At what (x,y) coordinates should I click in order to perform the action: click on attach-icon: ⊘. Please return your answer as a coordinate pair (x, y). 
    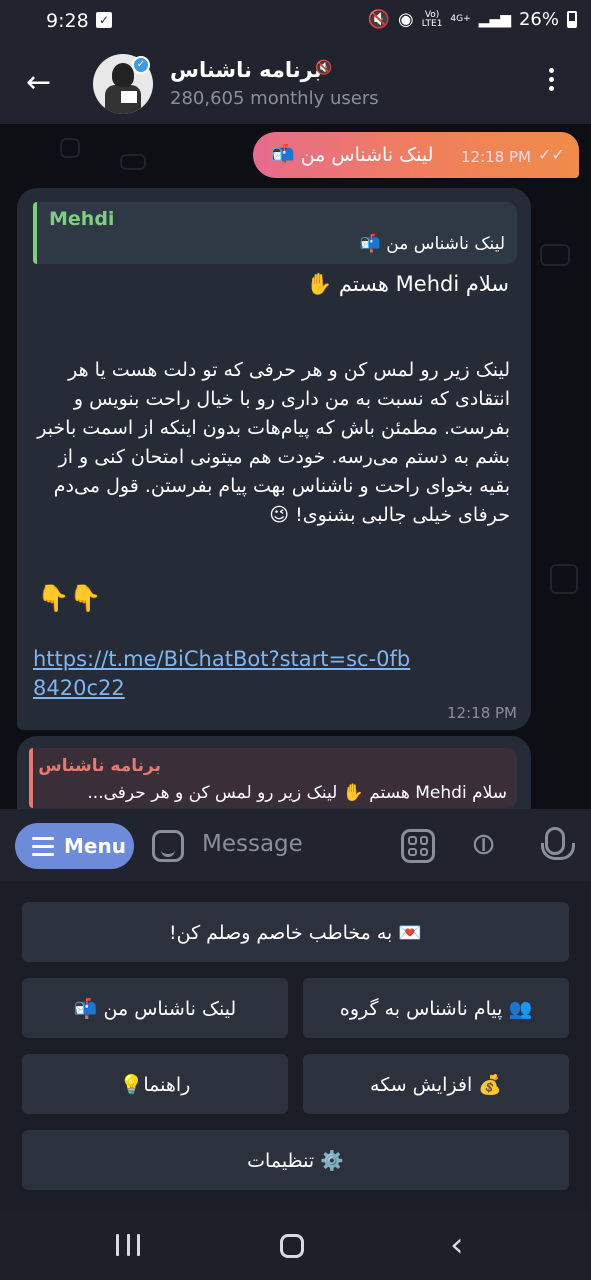
    Looking at the image, I should click on (483, 844).